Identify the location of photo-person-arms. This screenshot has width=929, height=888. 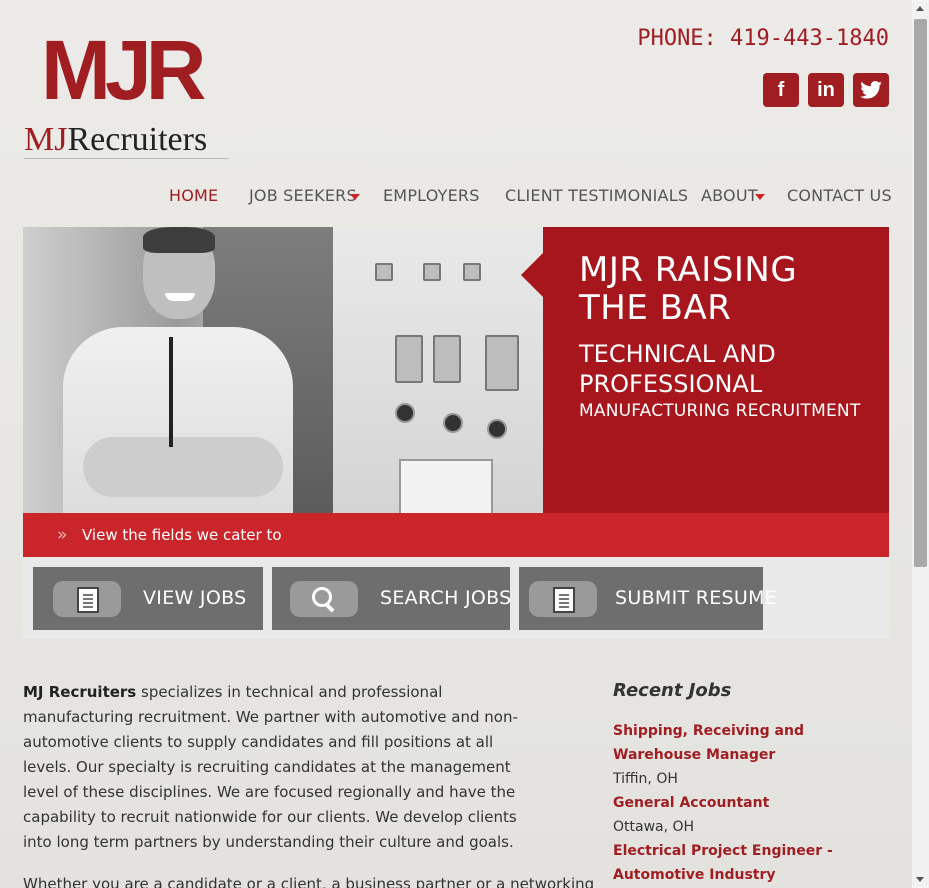
(183, 467).